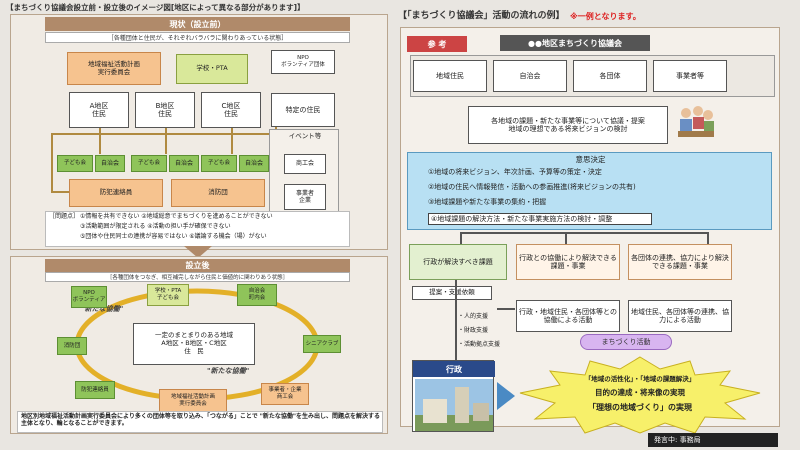  Describe the element at coordinates (540, 219) in the screenshot. I see `decision-4: ④地域課題の解決方法・新たな事業実施方法の検討・調整` at that location.